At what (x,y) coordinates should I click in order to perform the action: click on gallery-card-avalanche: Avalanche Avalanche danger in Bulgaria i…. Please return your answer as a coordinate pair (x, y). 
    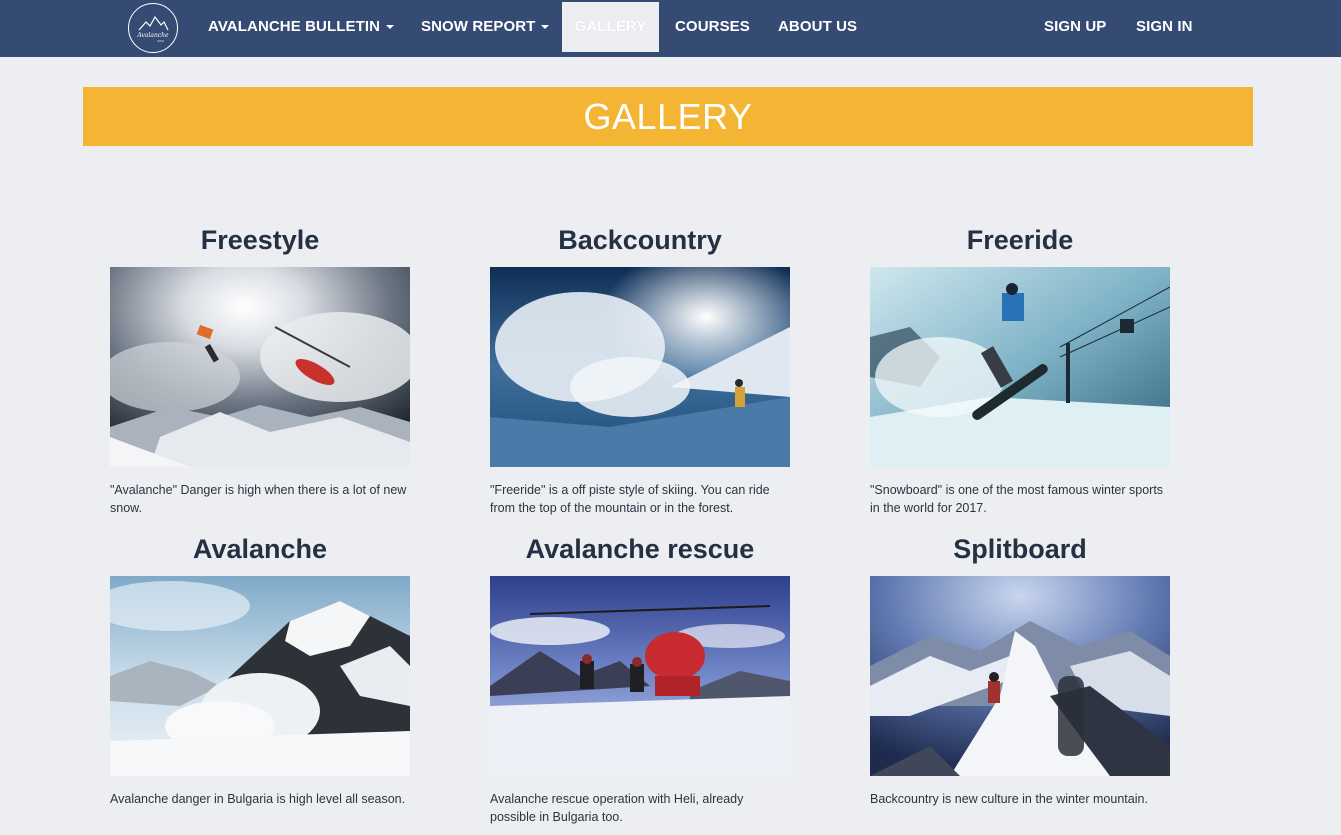
    Looking at the image, I should click on (260, 668).